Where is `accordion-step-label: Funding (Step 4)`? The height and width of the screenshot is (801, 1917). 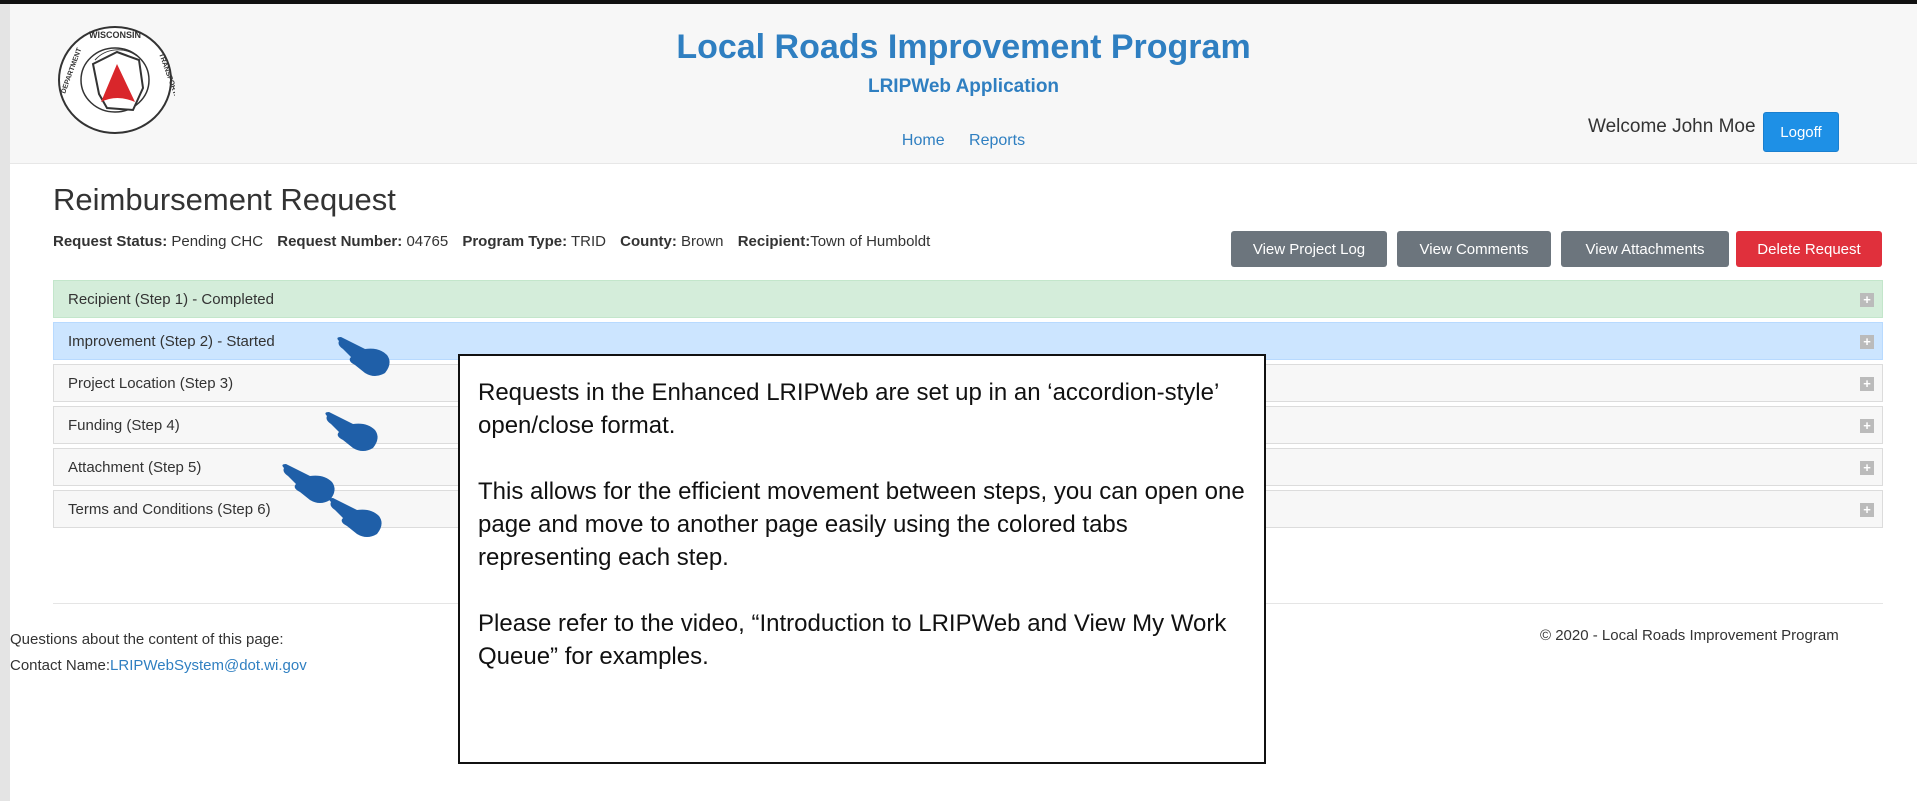 accordion-step-label: Funding (Step 4) is located at coordinates (124, 425).